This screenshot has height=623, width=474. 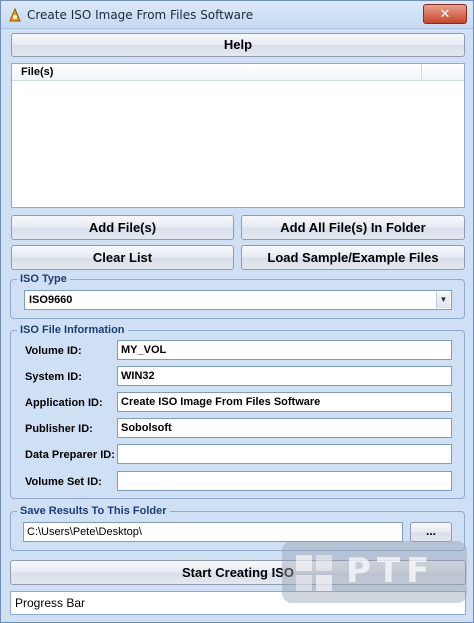 What do you see at coordinates (284, 428) in the screenshot?
I see `publisher-id-input: Sobolsoft` at bounding box center [284, 428].